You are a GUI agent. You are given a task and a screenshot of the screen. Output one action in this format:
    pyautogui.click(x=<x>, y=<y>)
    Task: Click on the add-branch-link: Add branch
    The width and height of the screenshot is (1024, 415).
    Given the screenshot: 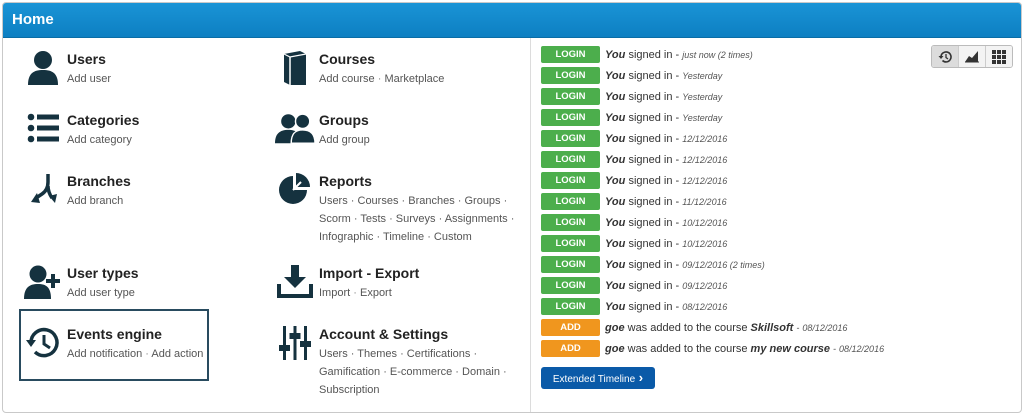 What is the action you would take?
    pyautogui.click(x=95, y=201)
    